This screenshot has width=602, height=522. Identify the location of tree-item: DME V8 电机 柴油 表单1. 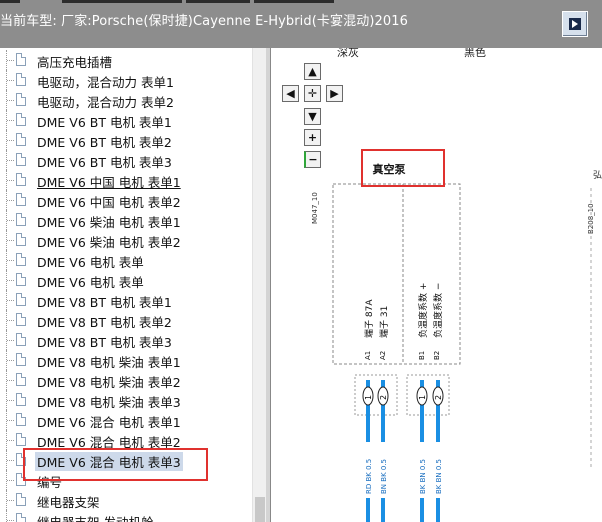
(126, 360).